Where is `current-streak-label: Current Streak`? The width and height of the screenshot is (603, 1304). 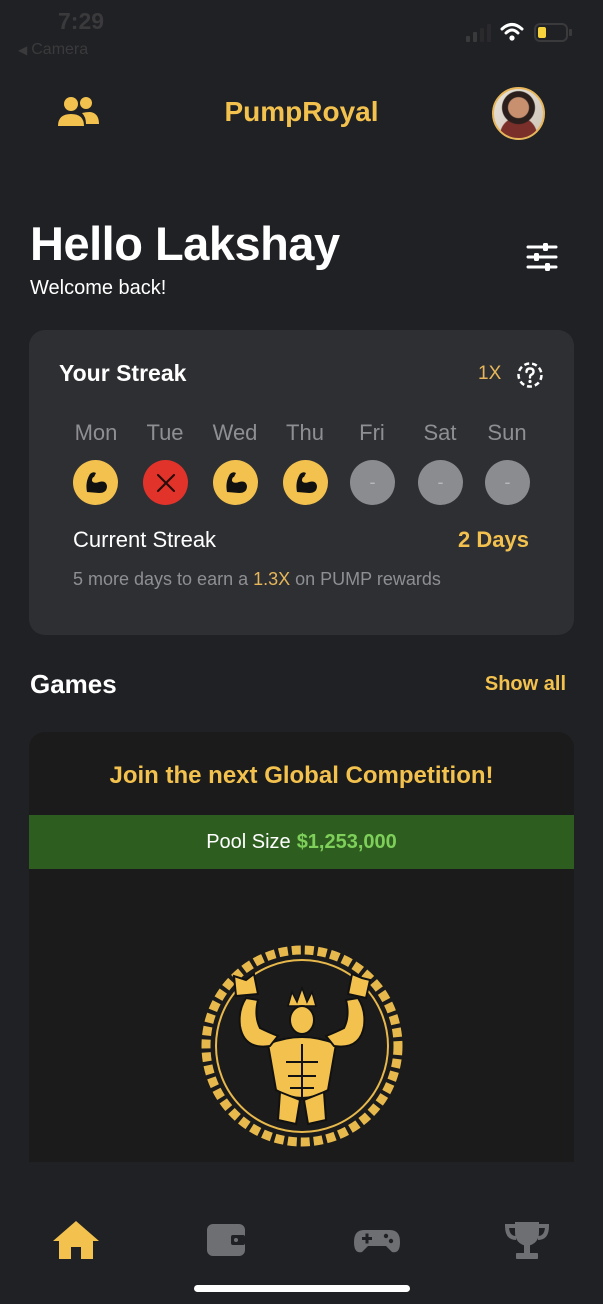 current-streak-label: Current Streak is located at coordinates (145, 539).